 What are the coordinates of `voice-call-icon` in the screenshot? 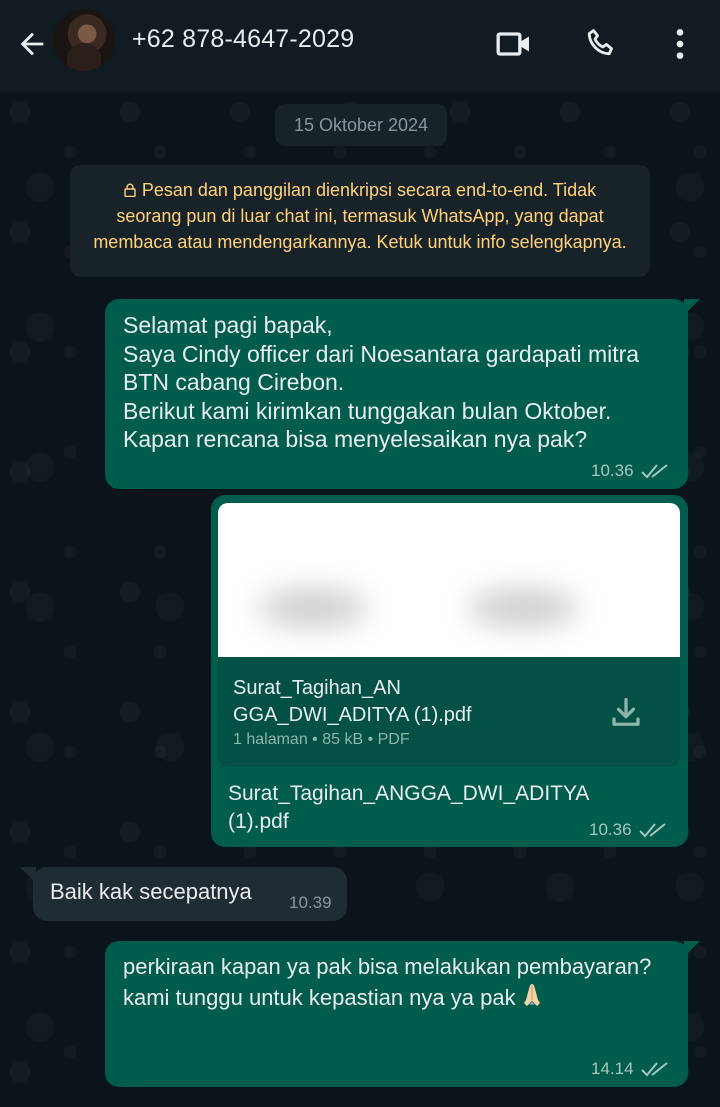 It's located at (600, 42).